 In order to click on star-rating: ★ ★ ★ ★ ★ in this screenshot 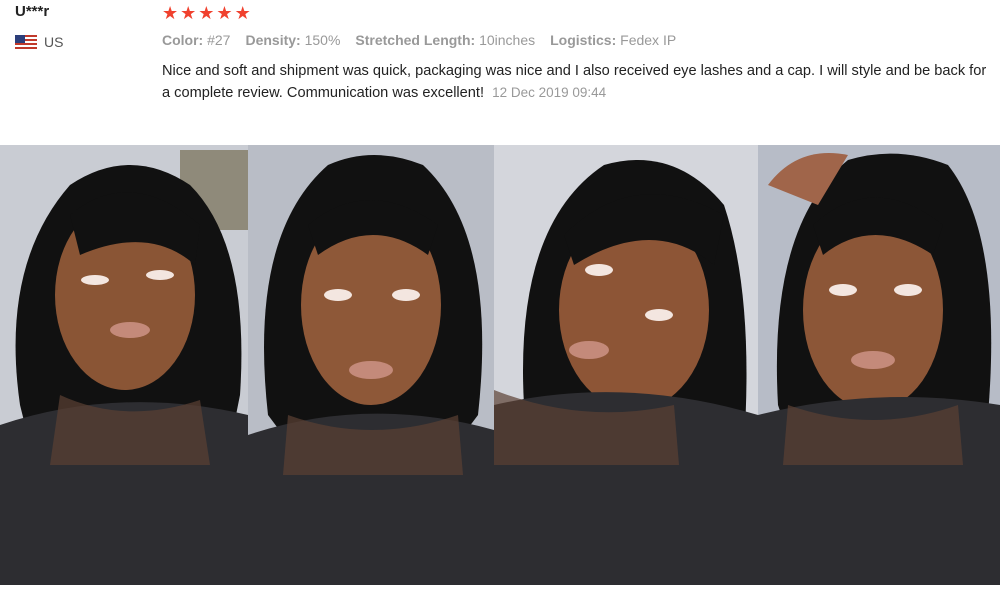, I will do `click(206, 13)`.